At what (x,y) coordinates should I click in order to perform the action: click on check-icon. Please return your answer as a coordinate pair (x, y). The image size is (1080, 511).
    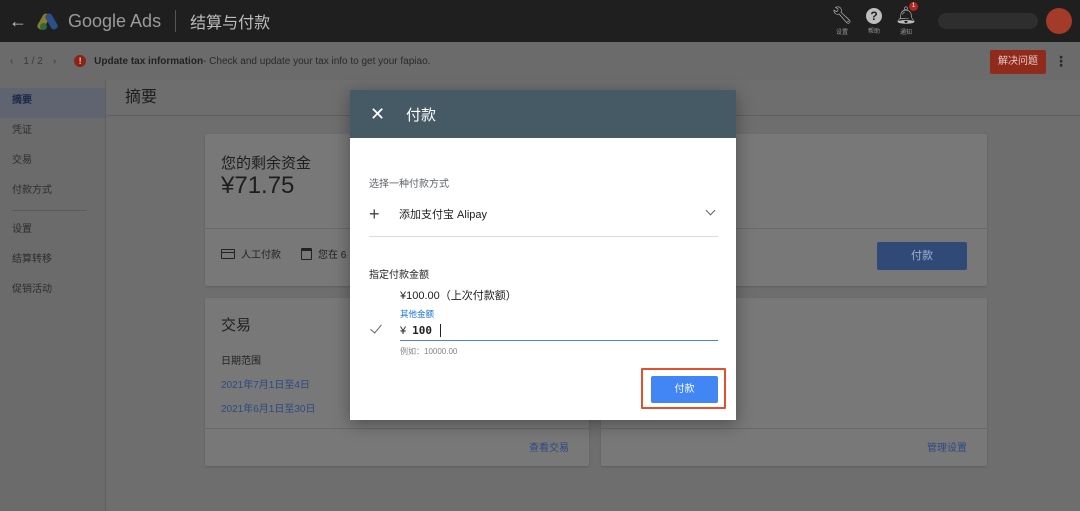
    Looking at the image, I should click on (376, 327).